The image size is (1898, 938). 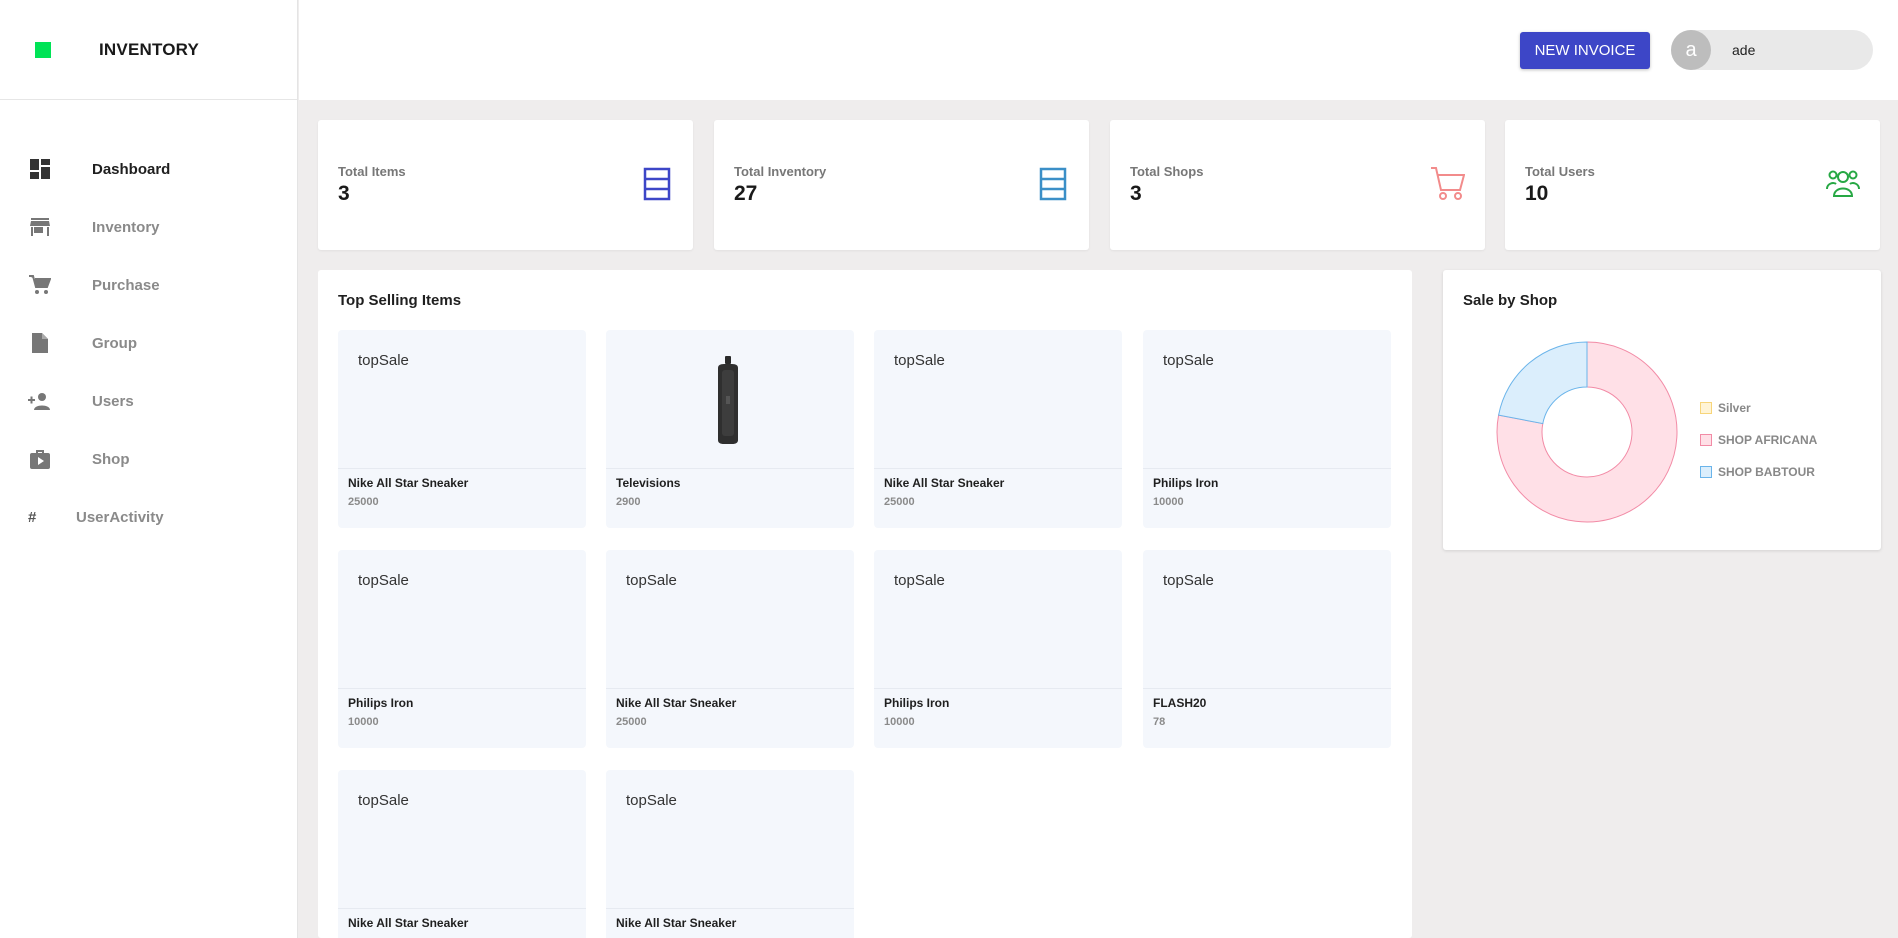 I want to click on legend-label: SHOP BABTOUR, so click(x=1766, y=472).